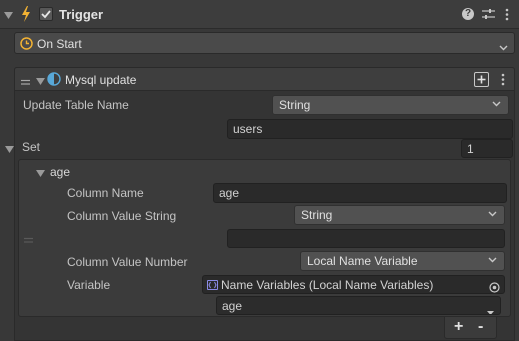 Image resolution: width=519 pixels, height=341 pixels. I want to click on component-title: Trigger, so click(81, 14).